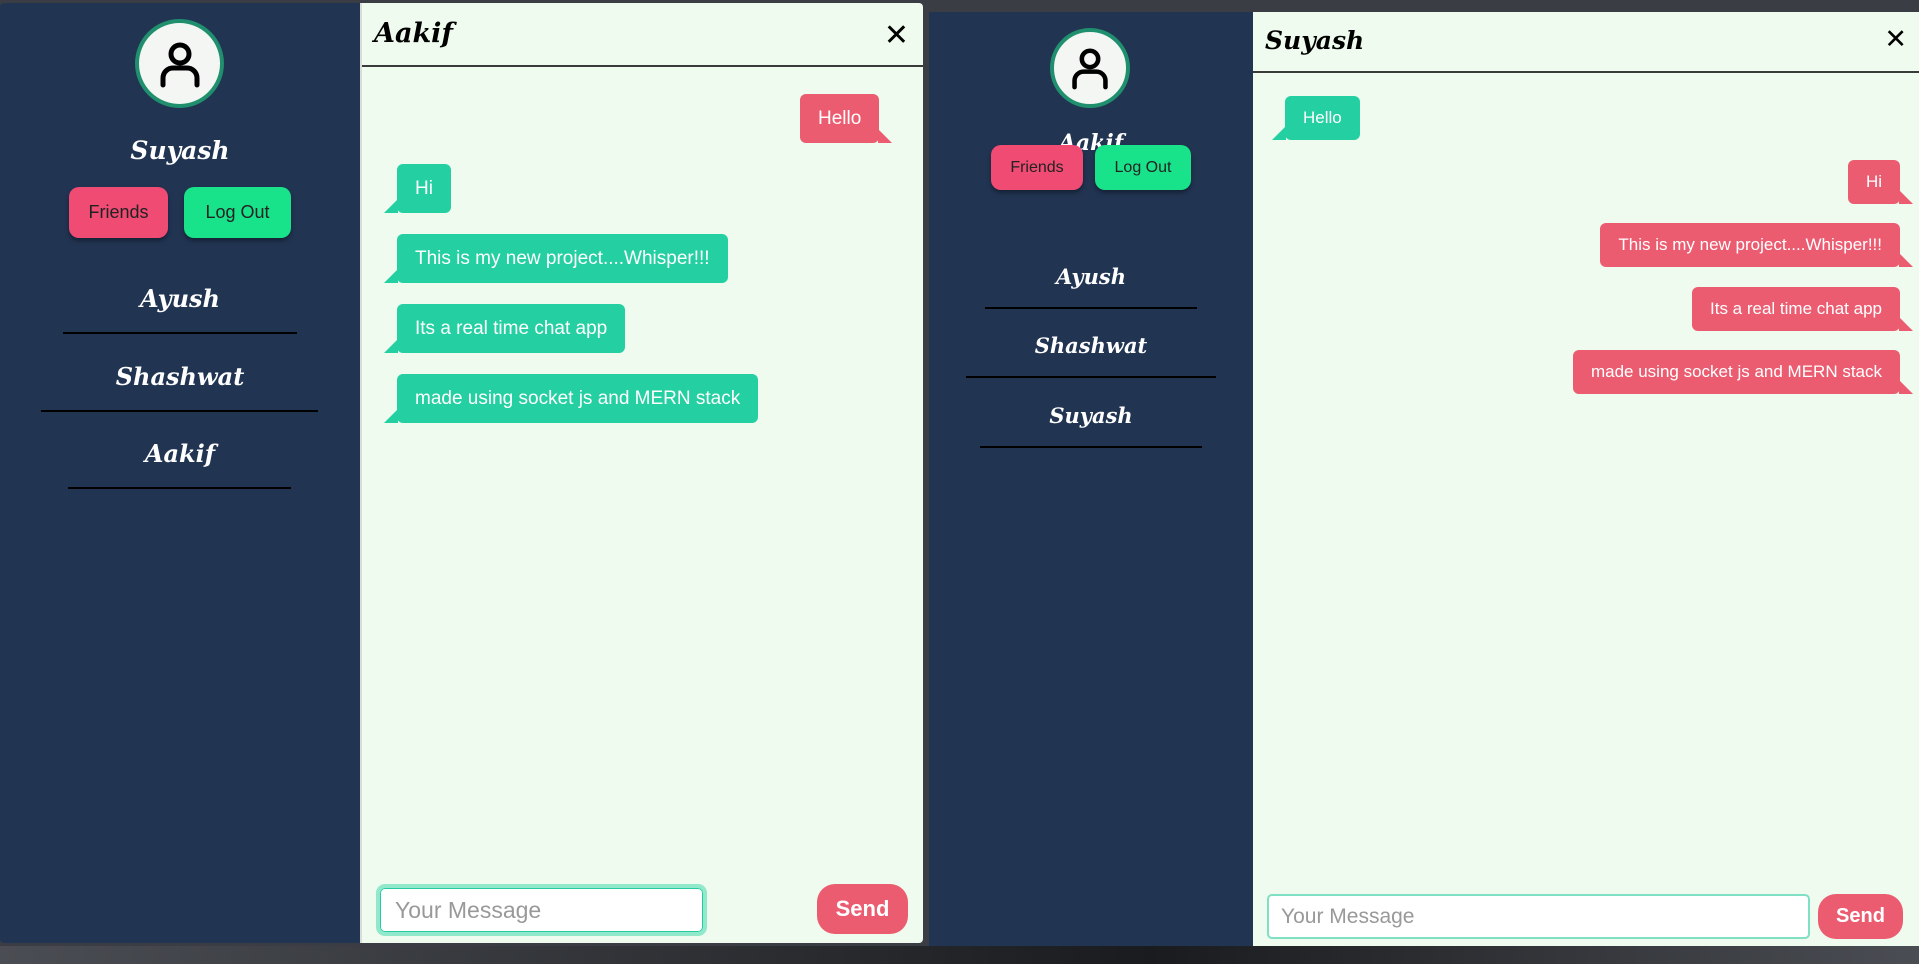  Describe the element at coordinates (417, 188) in the screenshot. I see `message-bubble-incoming: Hi` at that location.